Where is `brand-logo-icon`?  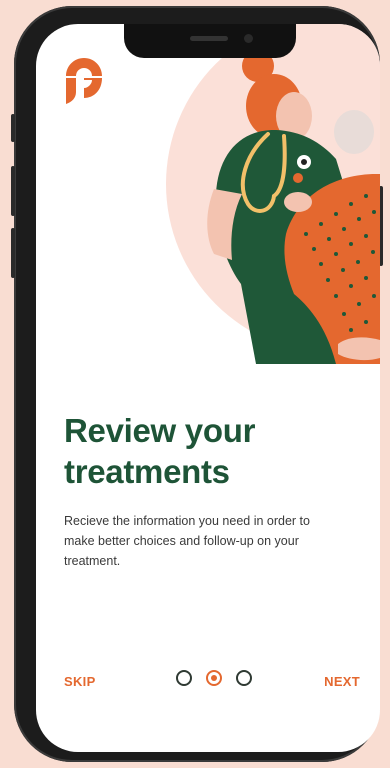
brand-logo-icon is located at coordinates (84, 81).